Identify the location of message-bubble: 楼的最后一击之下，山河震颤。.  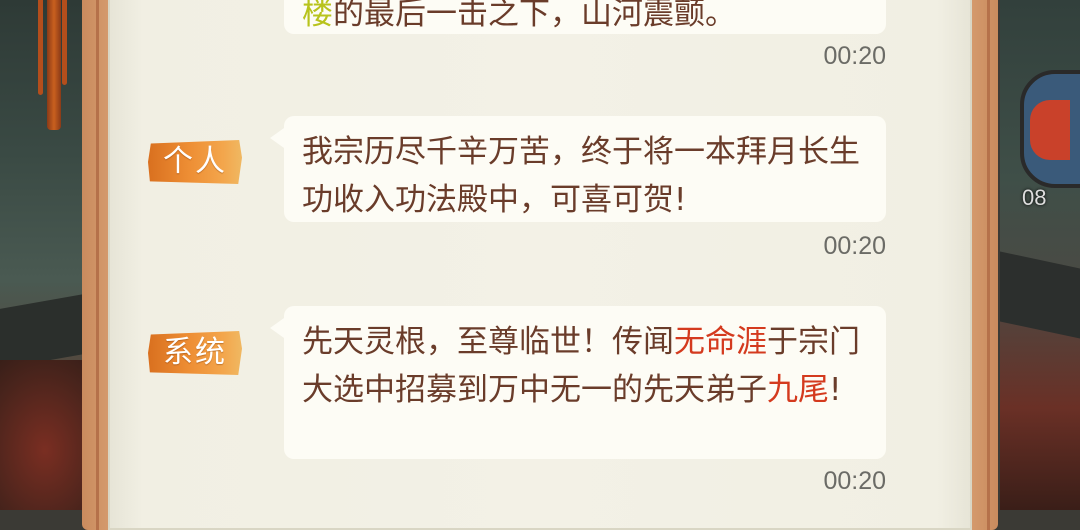
(585, 17).